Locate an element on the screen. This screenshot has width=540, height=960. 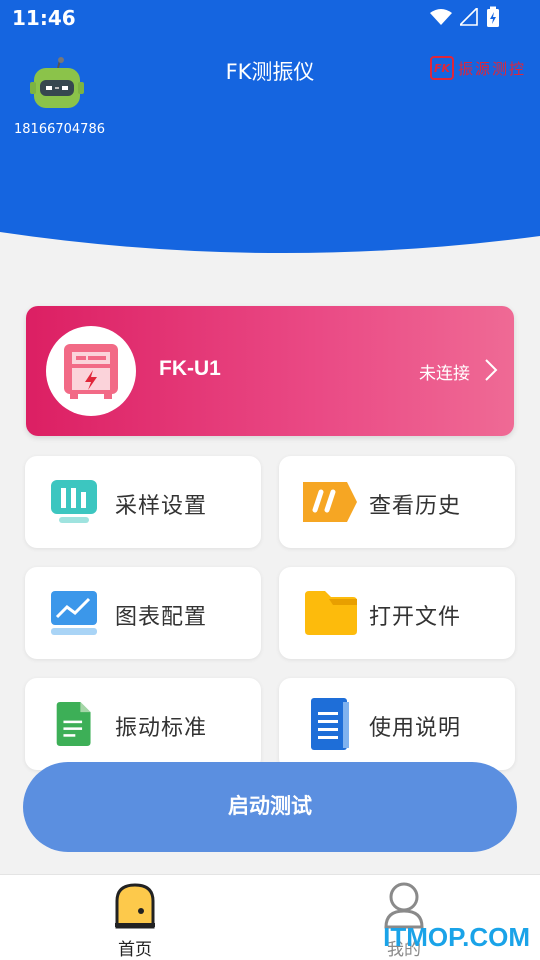
wifi-icon is located at coordinates (441, 17).